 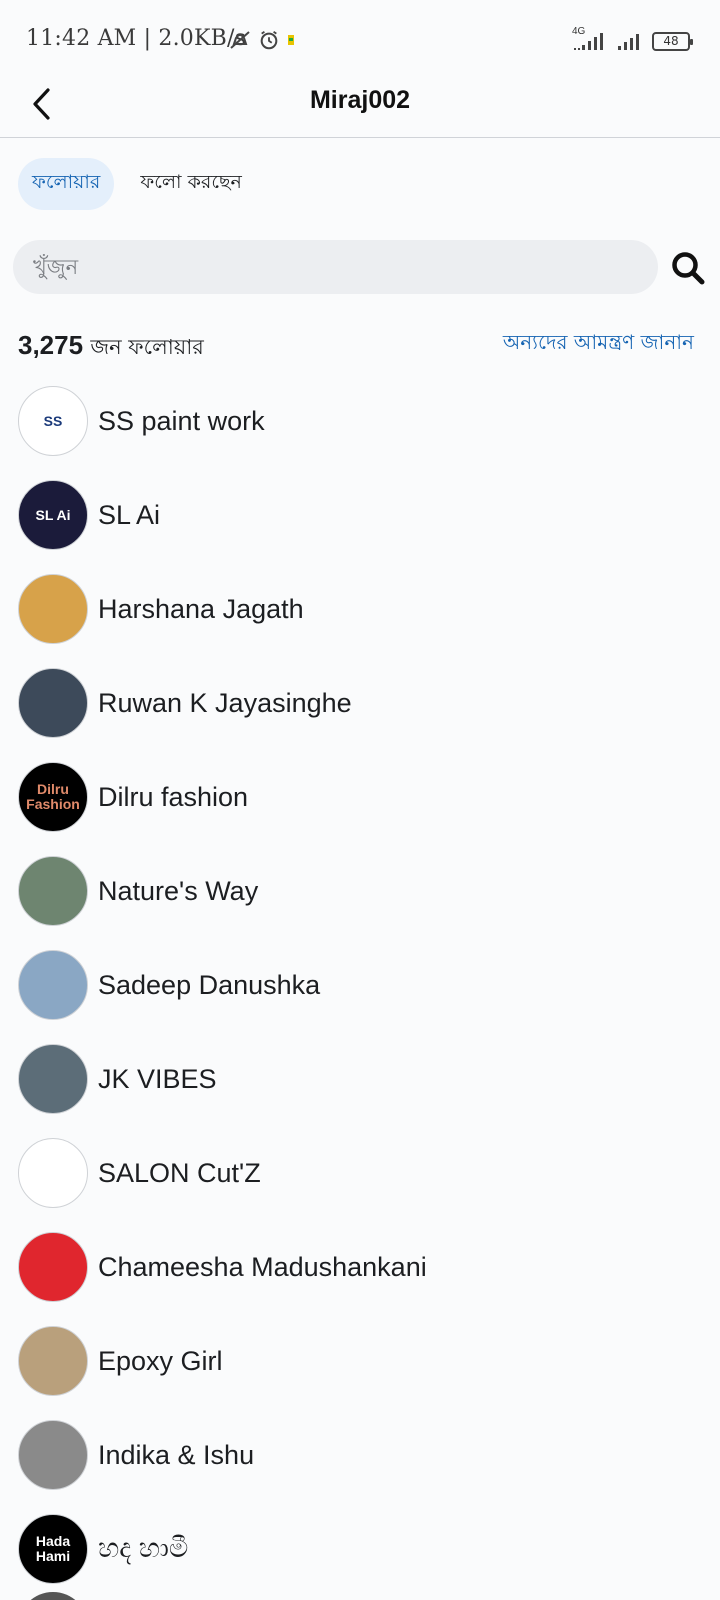 I want to click on list-item: Sadeep Danushka, so click(x=360, y=985).